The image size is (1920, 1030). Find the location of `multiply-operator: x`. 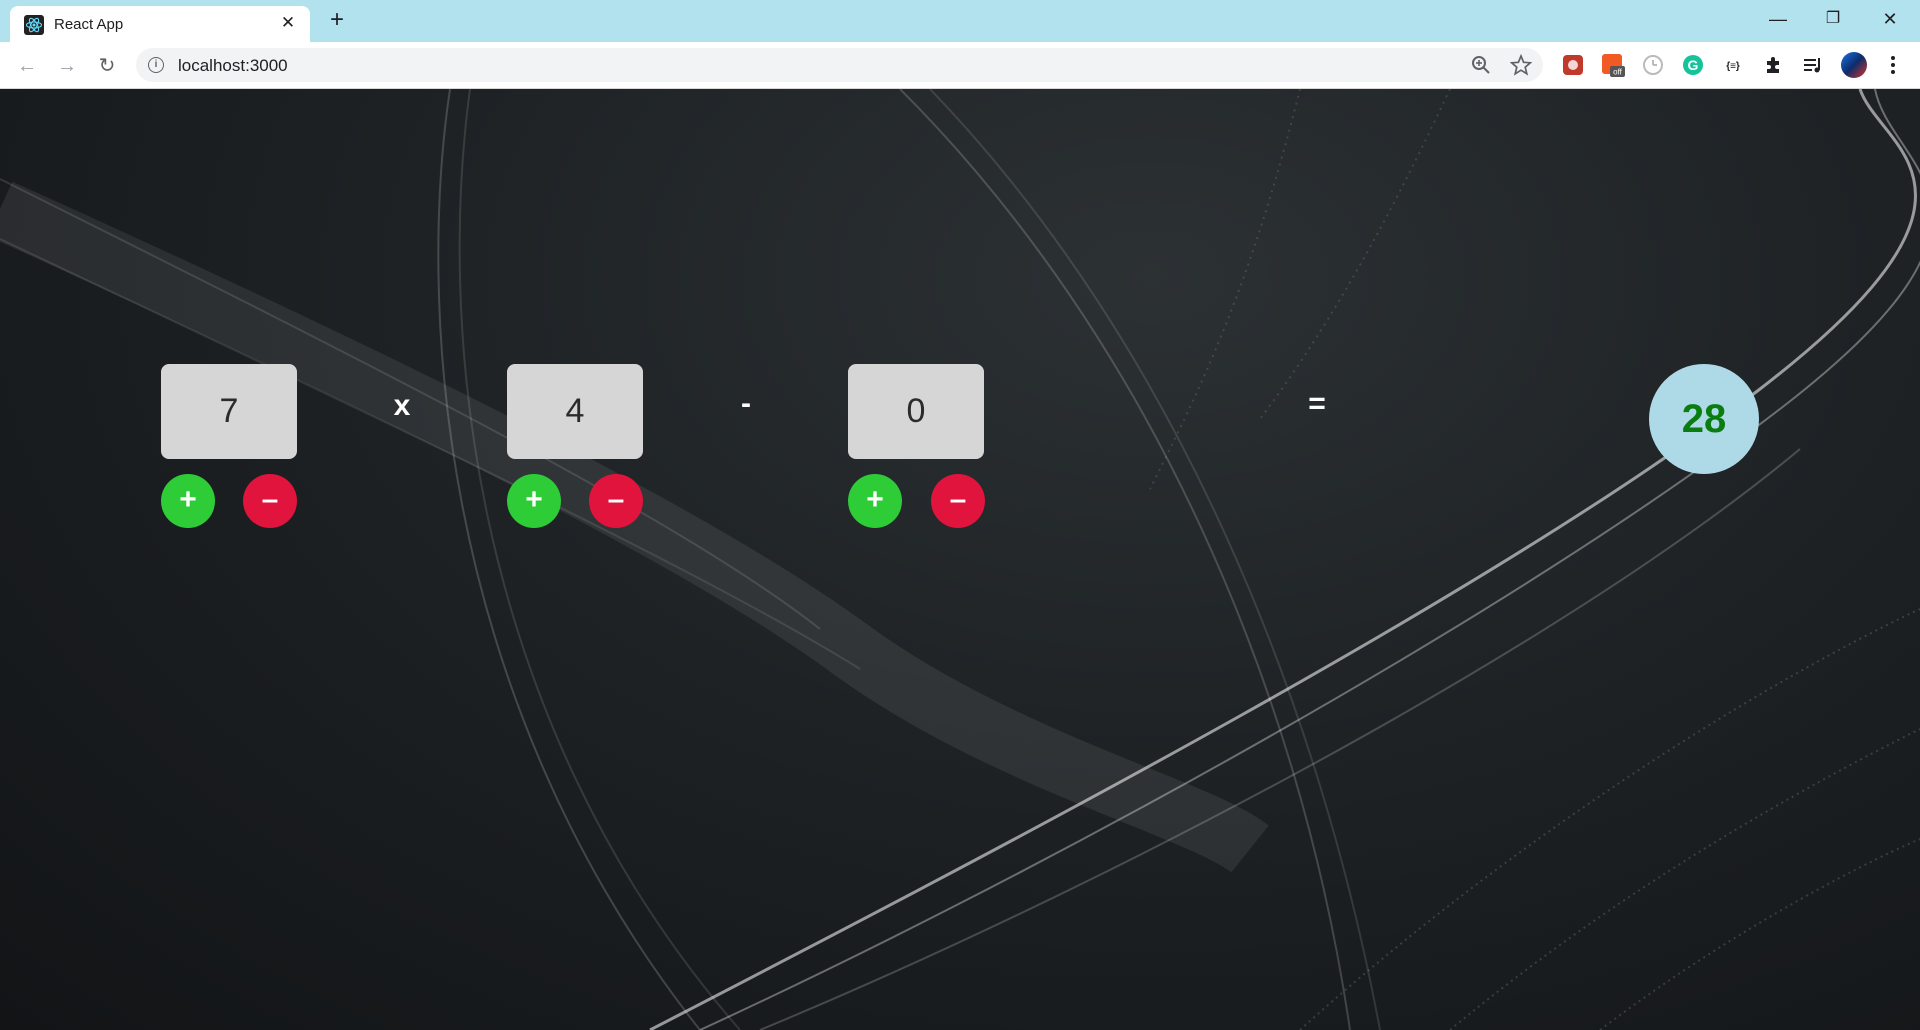

multiply-operator: x is located at coordinates (402, 405).